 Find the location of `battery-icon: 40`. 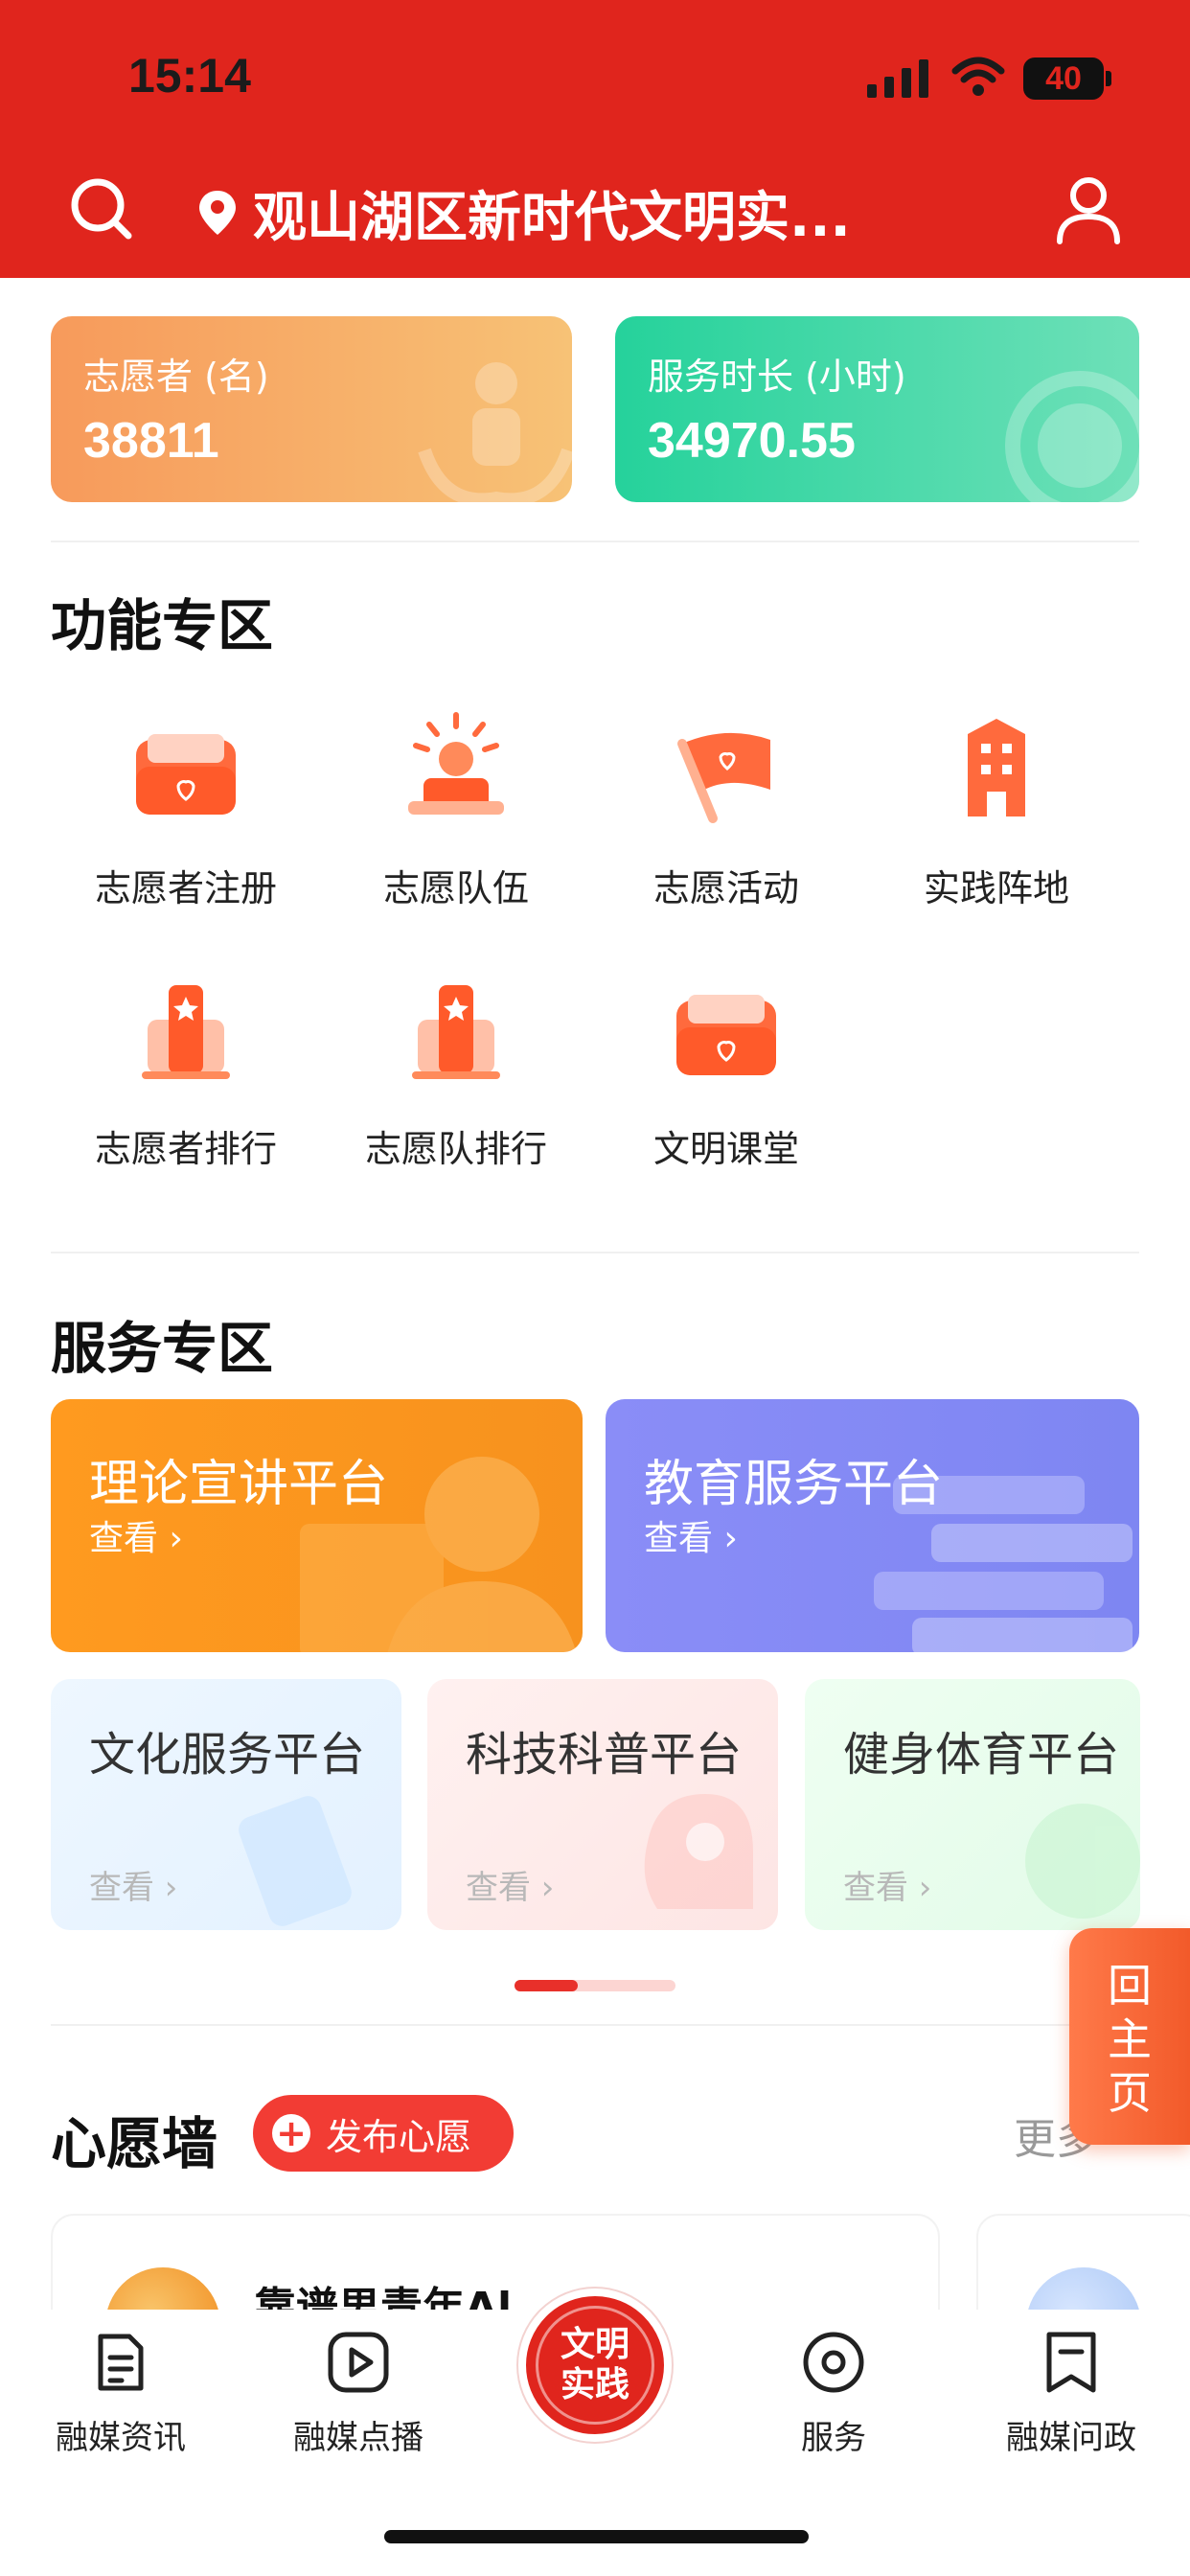

battery-icon: 40 is located at coordinates (1064, 79).